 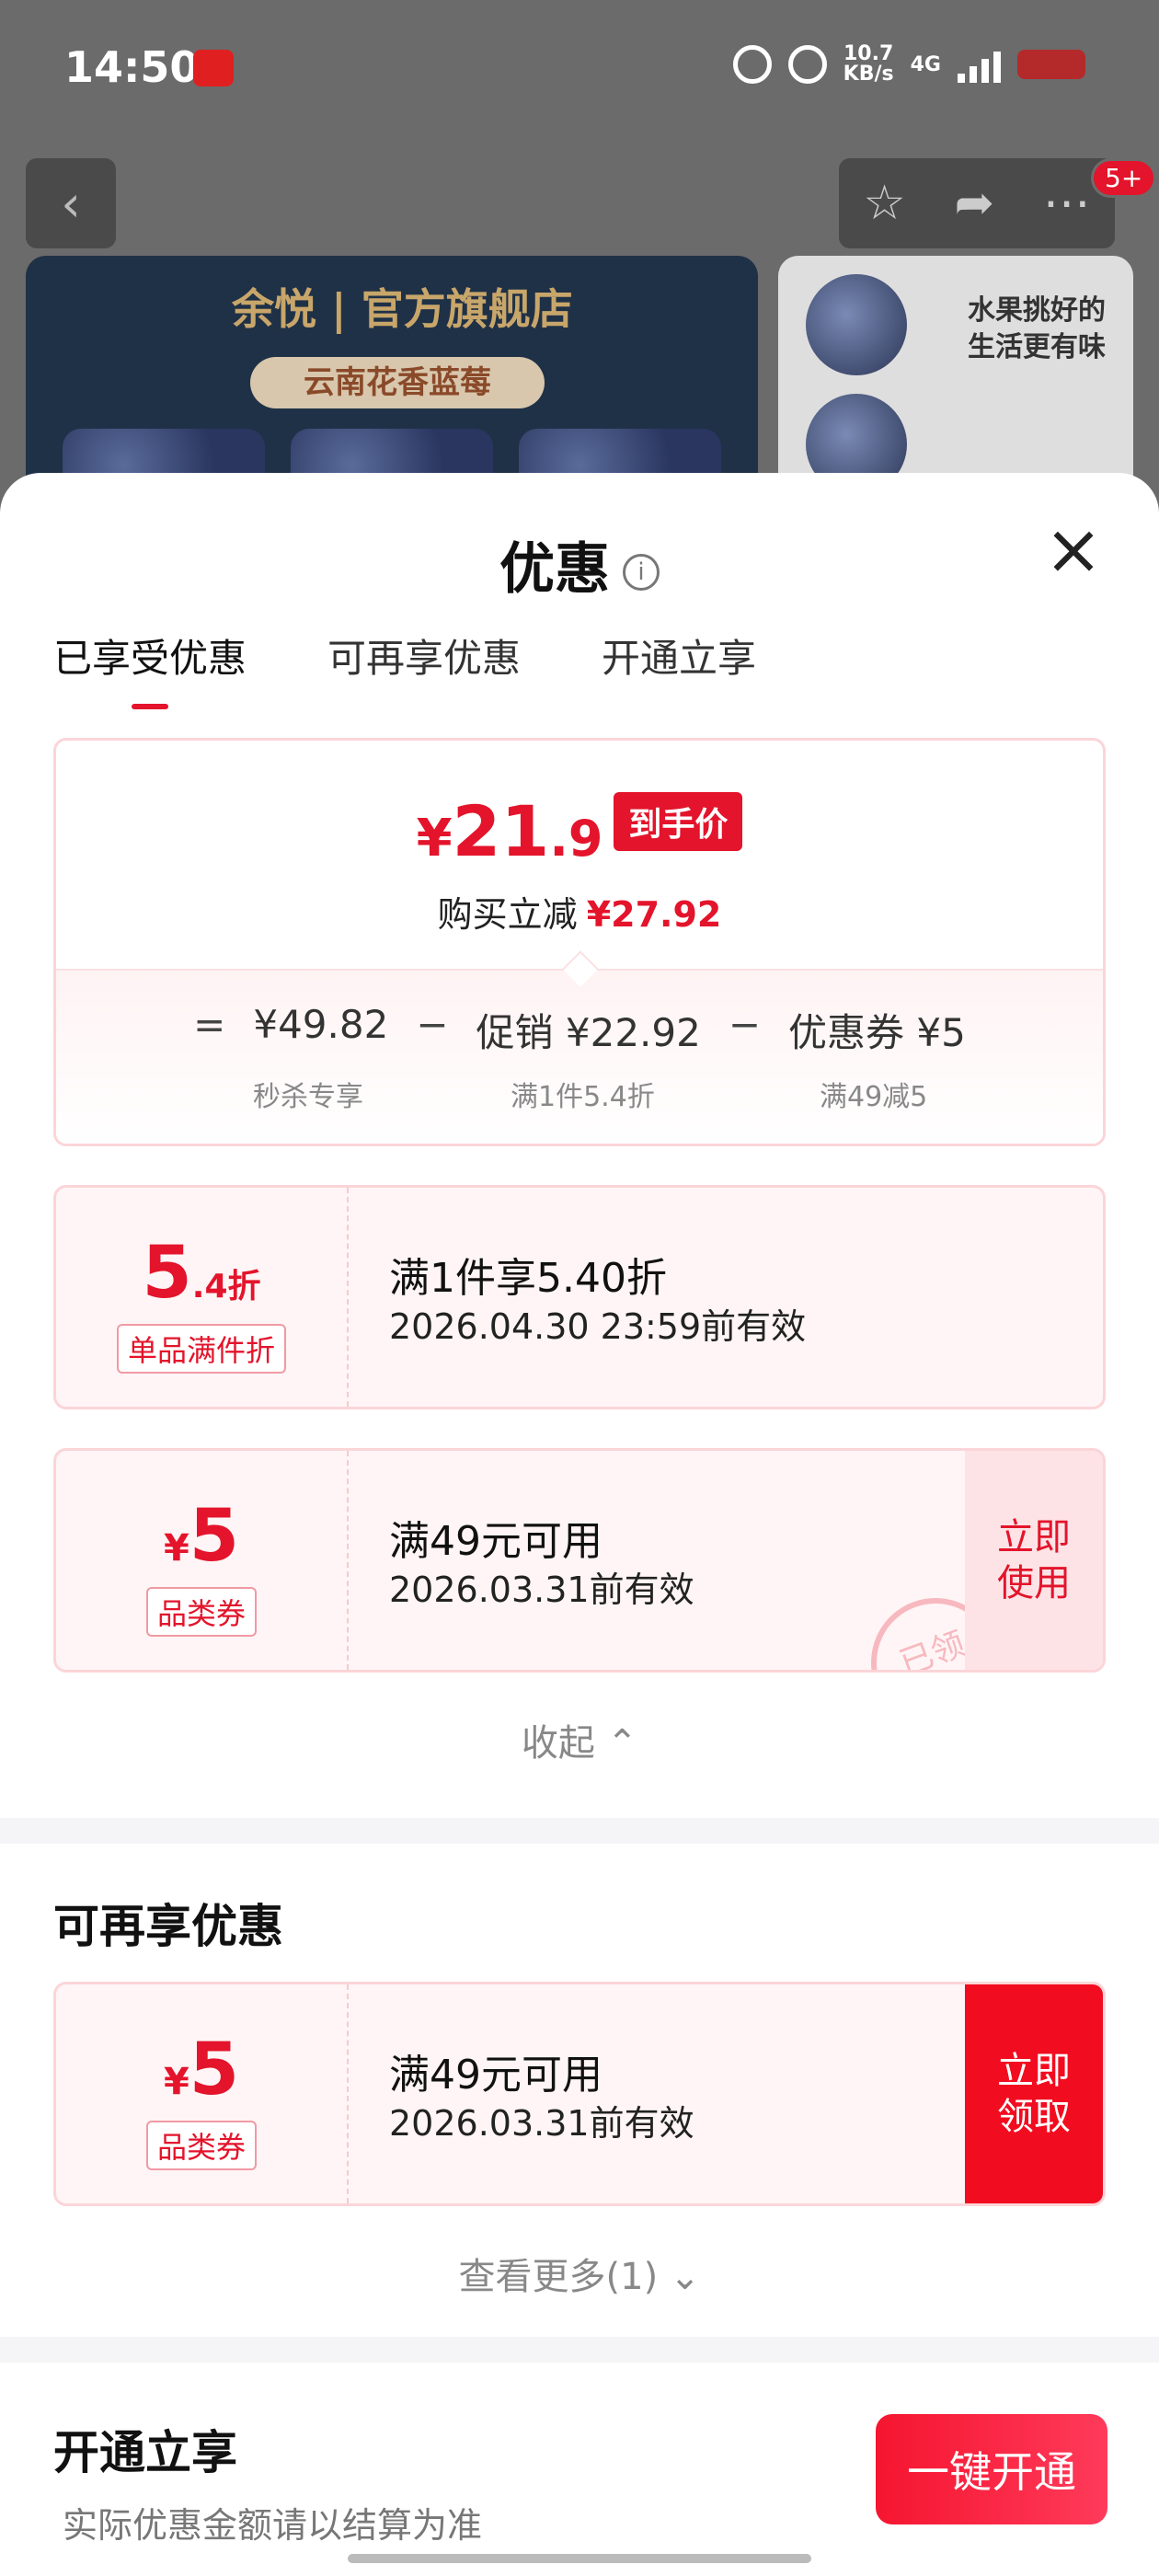 I want to click on net-speed: 10.7 KB/s, so click(x=868, y=64).